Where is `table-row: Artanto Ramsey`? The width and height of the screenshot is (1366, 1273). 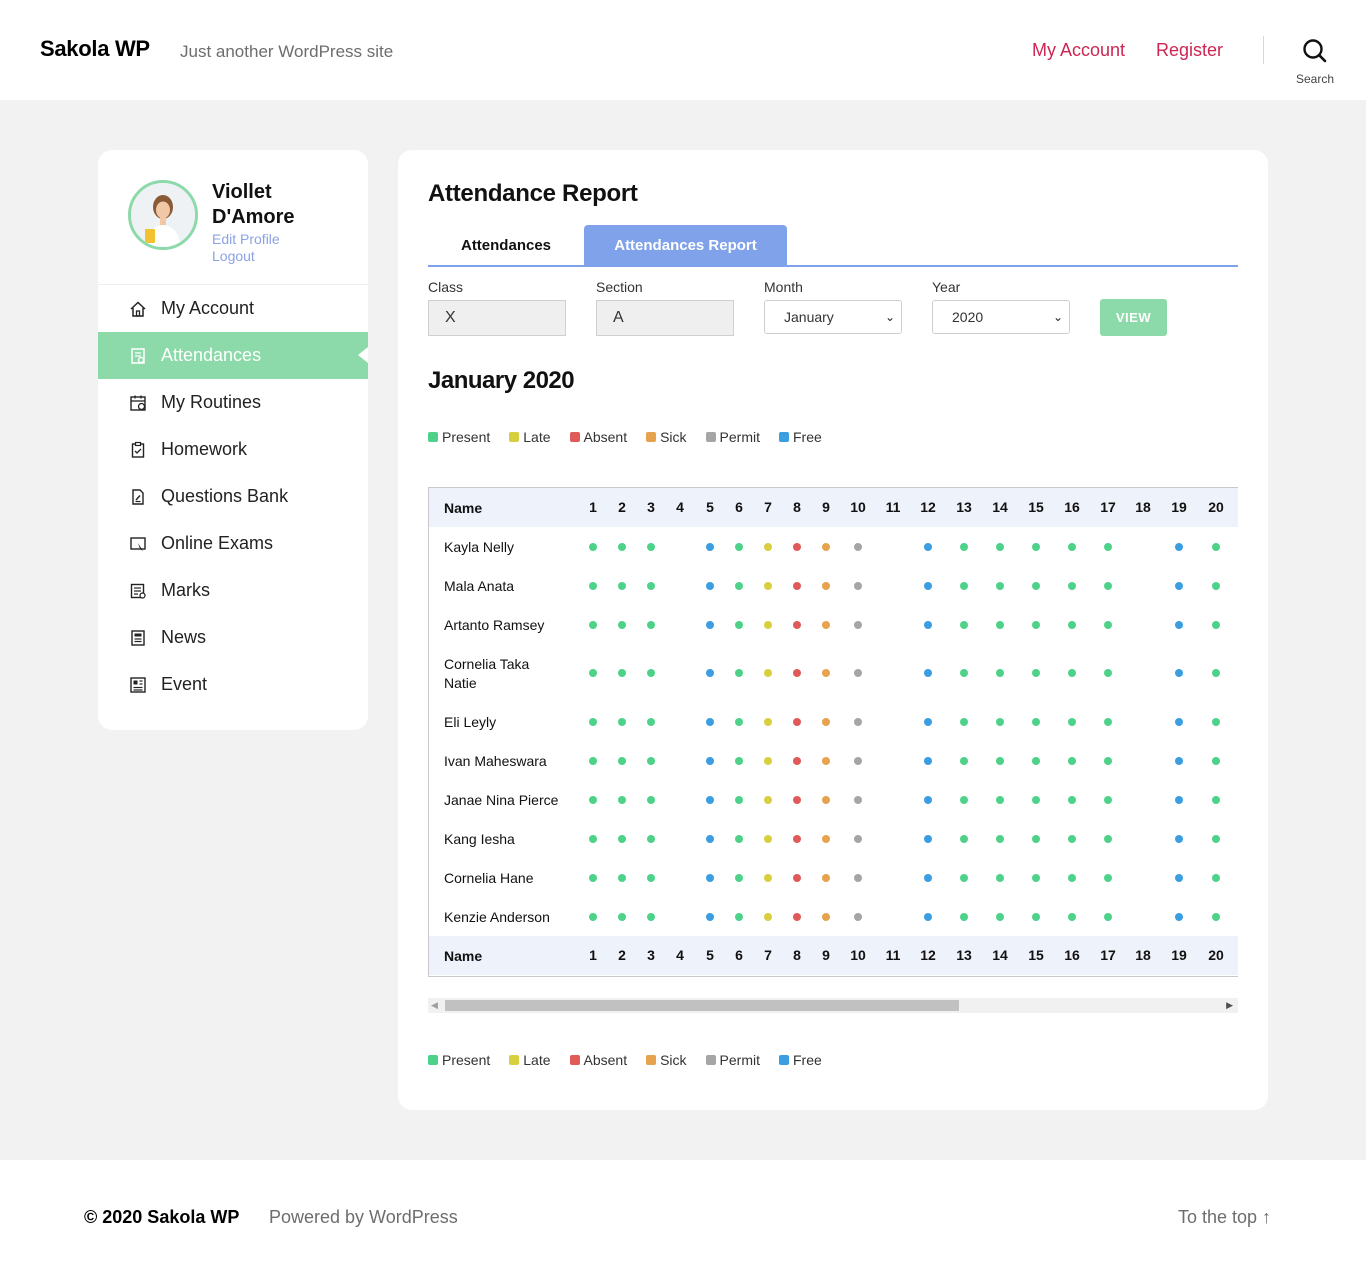 table-row: Artanto Ramsey is located at coordinates (833, 624).